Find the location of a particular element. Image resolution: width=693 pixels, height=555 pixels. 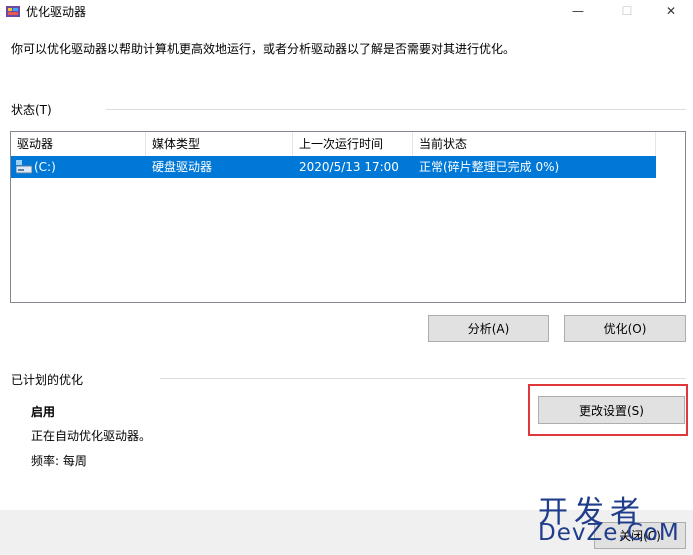

devze-watermark: 开发者 DevZe.CoM is located at coordinates (613, 520).